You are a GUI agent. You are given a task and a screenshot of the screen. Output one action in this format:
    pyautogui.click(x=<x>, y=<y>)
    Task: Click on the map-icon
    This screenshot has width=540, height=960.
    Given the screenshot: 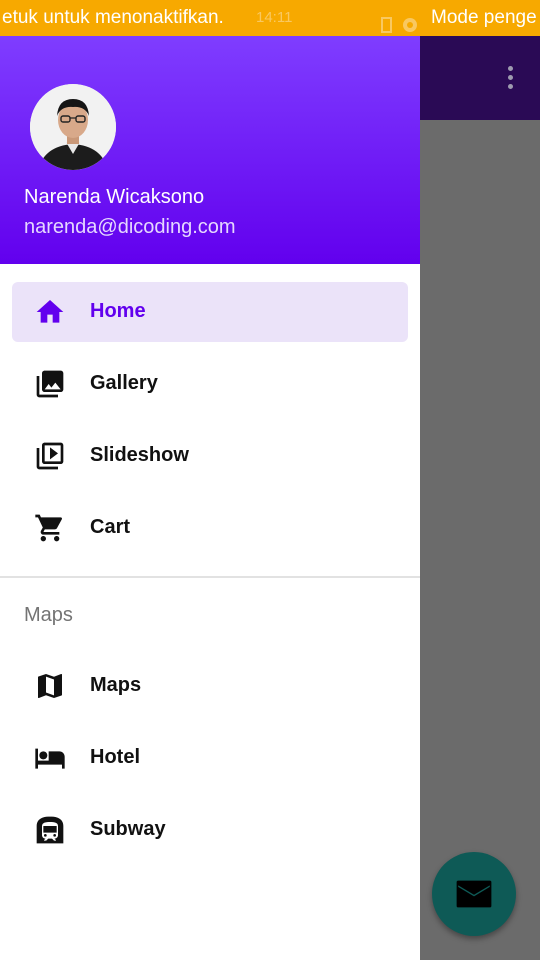 What is the action you would take?
    pyautogui.click(x=50, y=686)
    